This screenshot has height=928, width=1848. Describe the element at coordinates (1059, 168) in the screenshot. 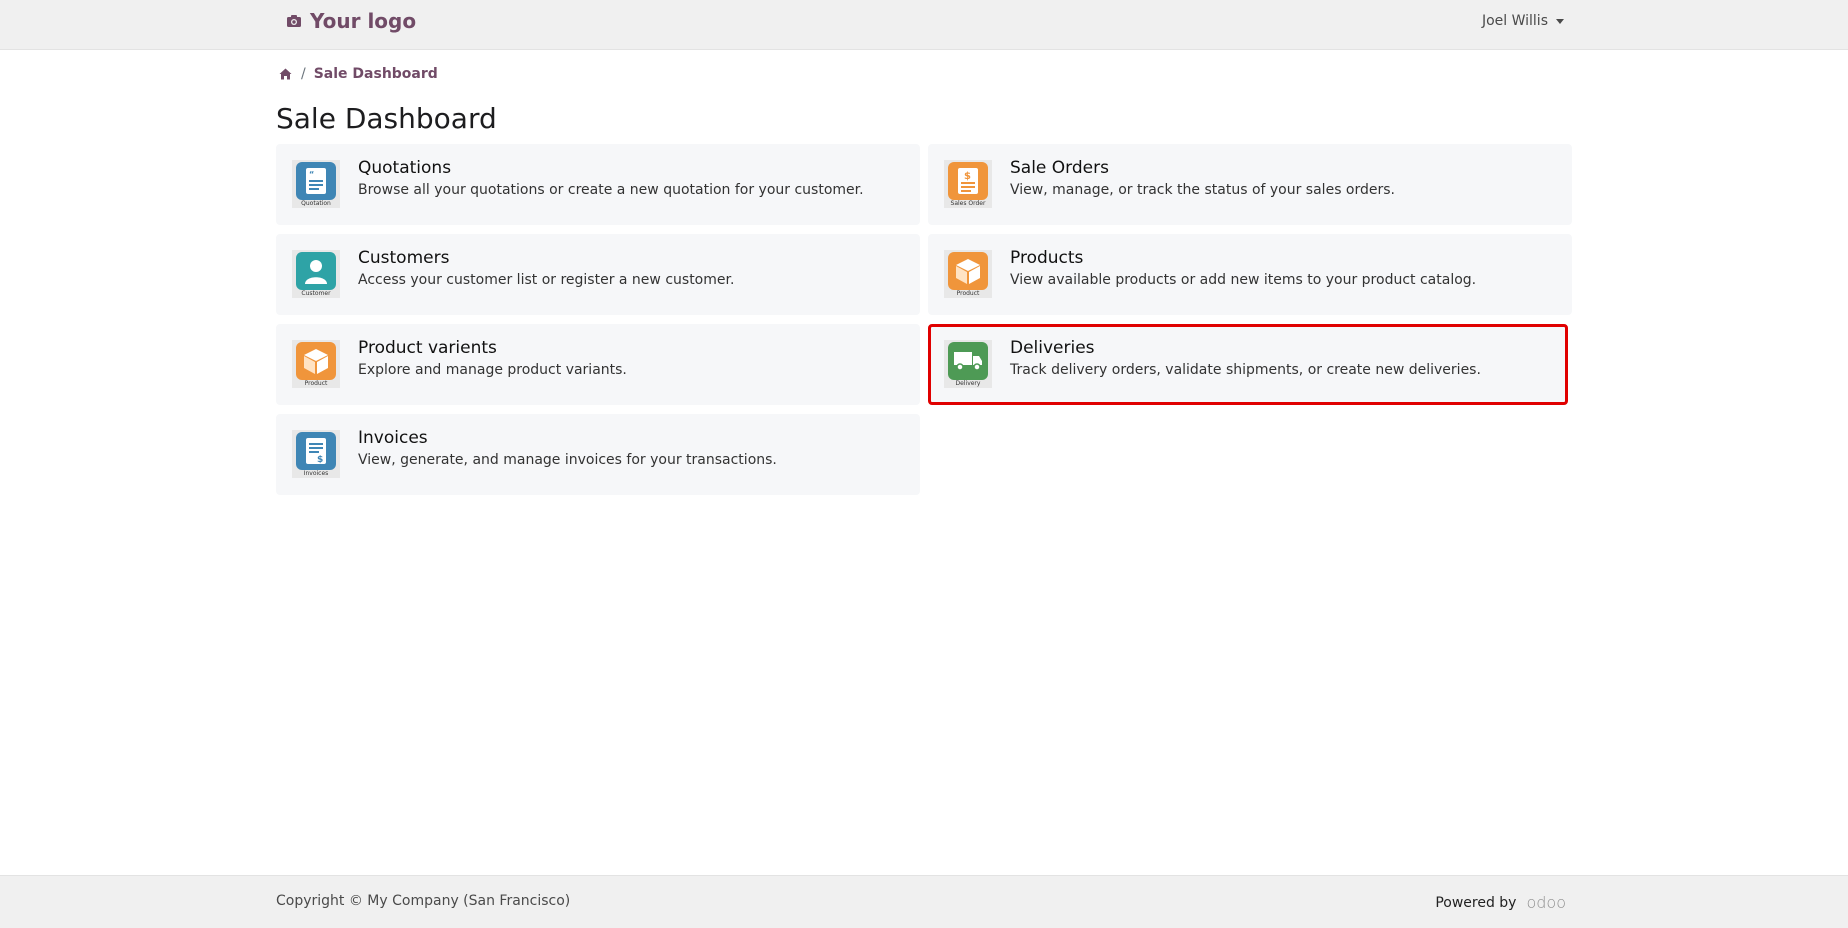

I see `card-title: Sale Orders` at that location.